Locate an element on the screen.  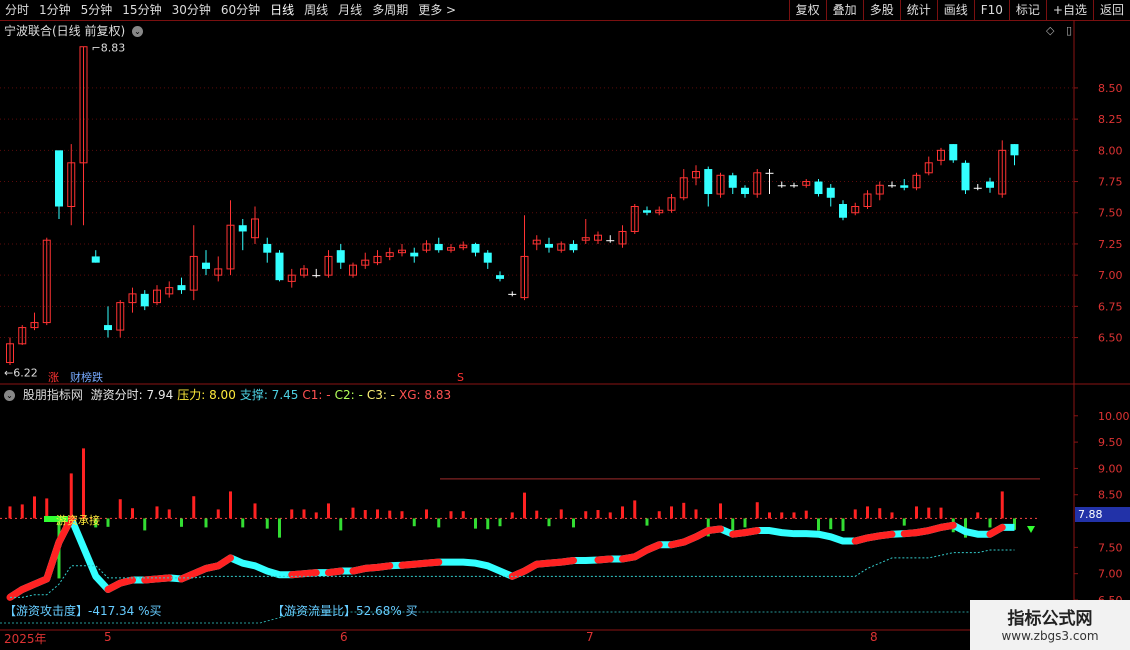
flow-line is located at coordinates (511, 557).